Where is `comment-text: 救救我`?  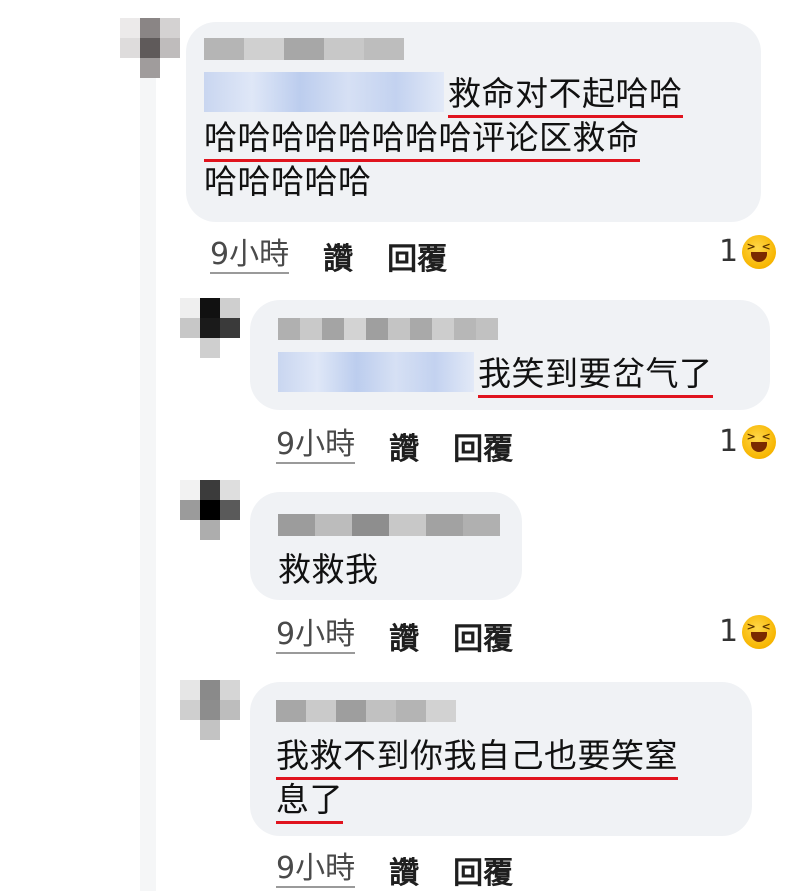
comment-text: 救救我 is located at coordinates (328, 569).